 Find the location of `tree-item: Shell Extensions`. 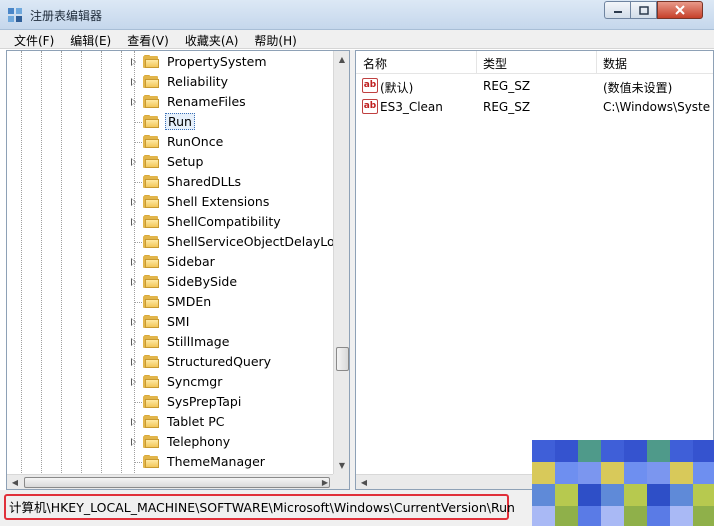

tree-item: Shell Extensions is located at coordinates (170, 202).